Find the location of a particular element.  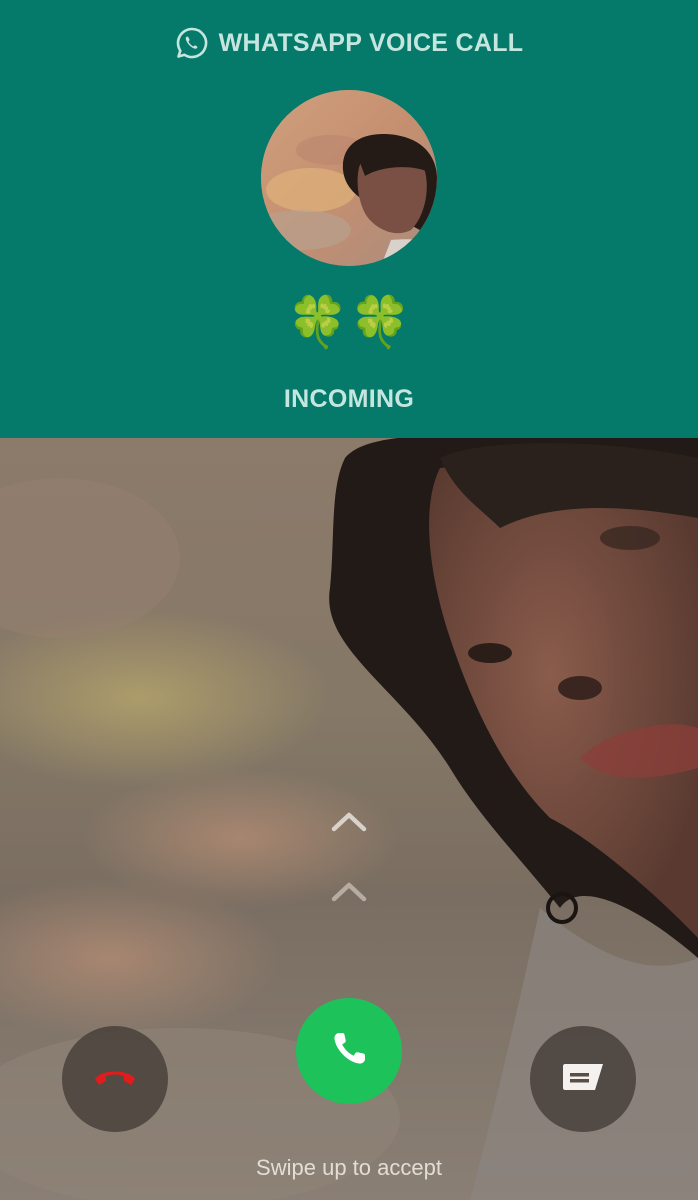

contact-avatar is located at coordinates (349, 178).